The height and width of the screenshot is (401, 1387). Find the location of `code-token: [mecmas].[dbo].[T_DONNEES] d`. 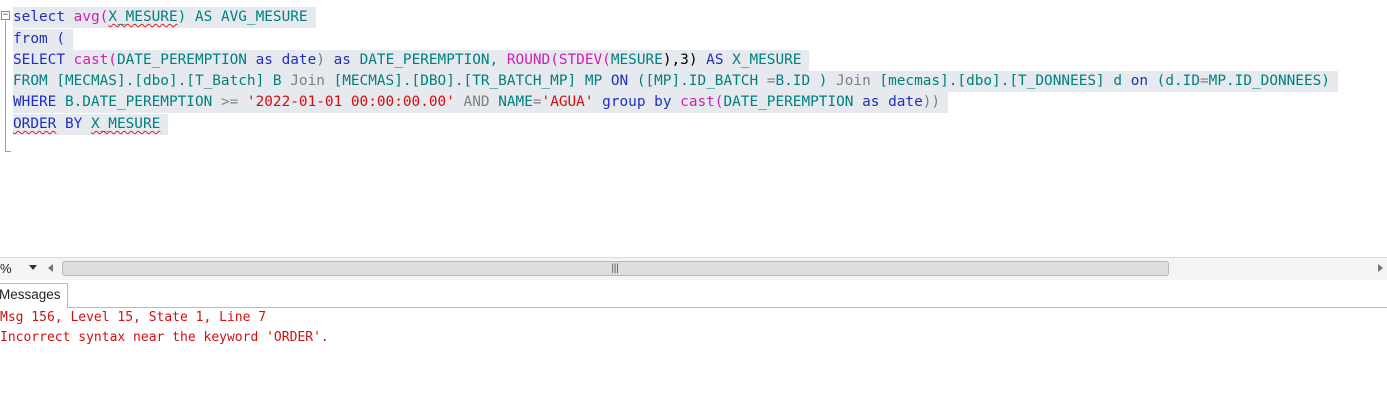

code-token: [mecmas].[dbo].[T_DONNEES] d is located at coordinates (1000, 81).